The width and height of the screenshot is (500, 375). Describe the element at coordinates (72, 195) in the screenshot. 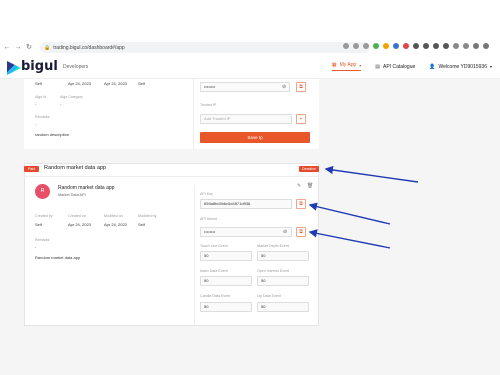

I see `app-subtitle: Market Data API` at that location.